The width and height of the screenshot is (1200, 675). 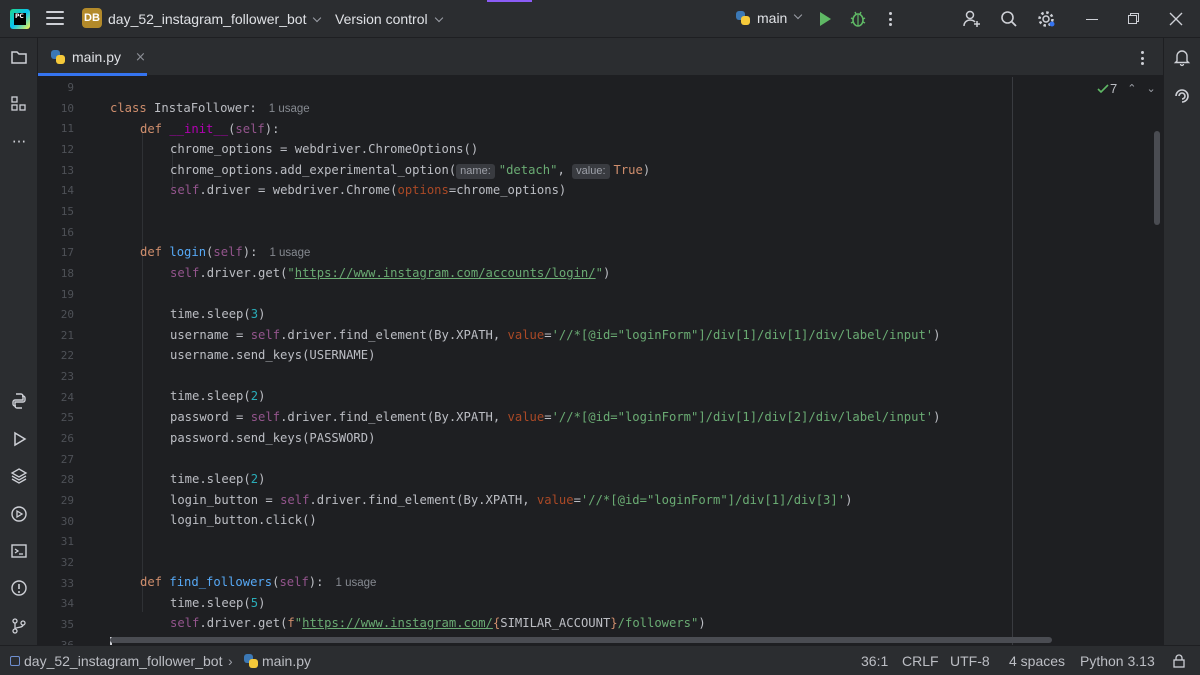 What do you see at coordinates (210, 108) in the screenshot?
I see `code-line-10: class InstaFollower: 1 usage` at bounding box center [210, 108].